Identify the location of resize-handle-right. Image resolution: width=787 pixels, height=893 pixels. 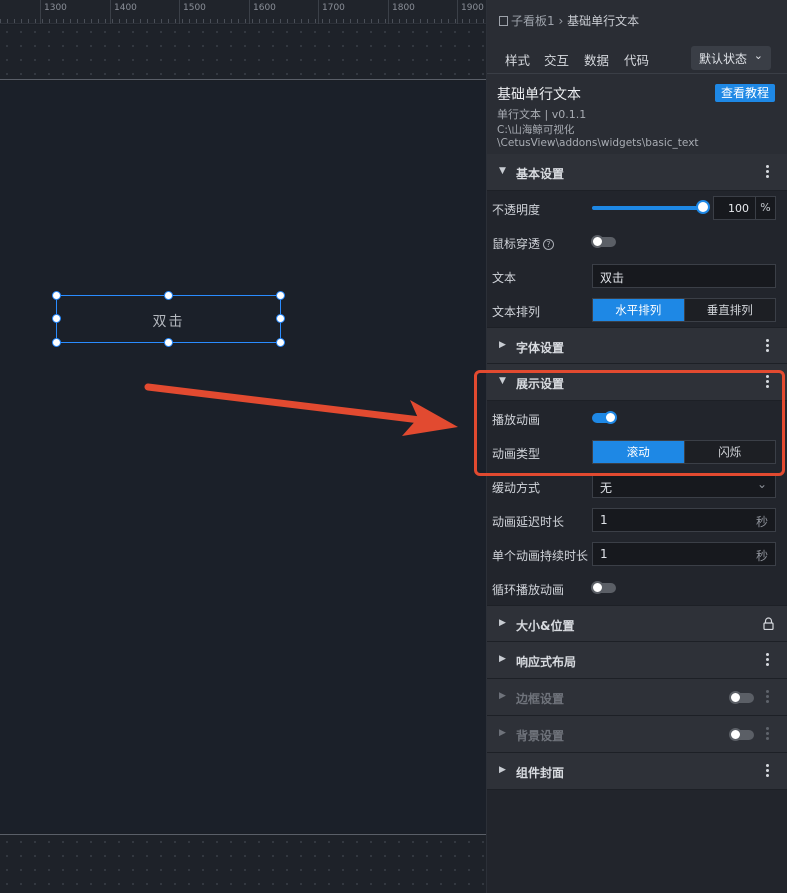
(280, 318).